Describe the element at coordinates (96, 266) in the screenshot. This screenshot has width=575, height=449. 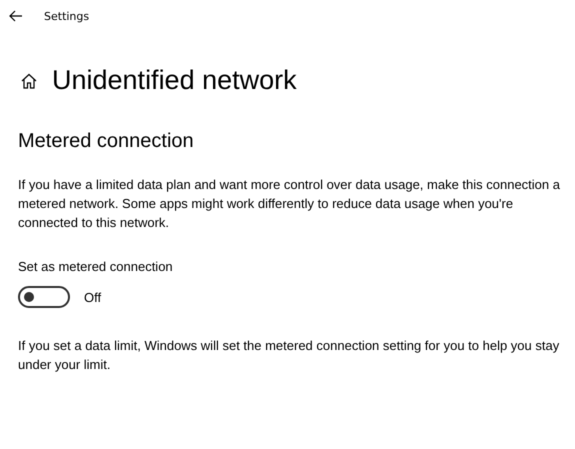
I see `toggle-label: Set as metered connection` at that location.